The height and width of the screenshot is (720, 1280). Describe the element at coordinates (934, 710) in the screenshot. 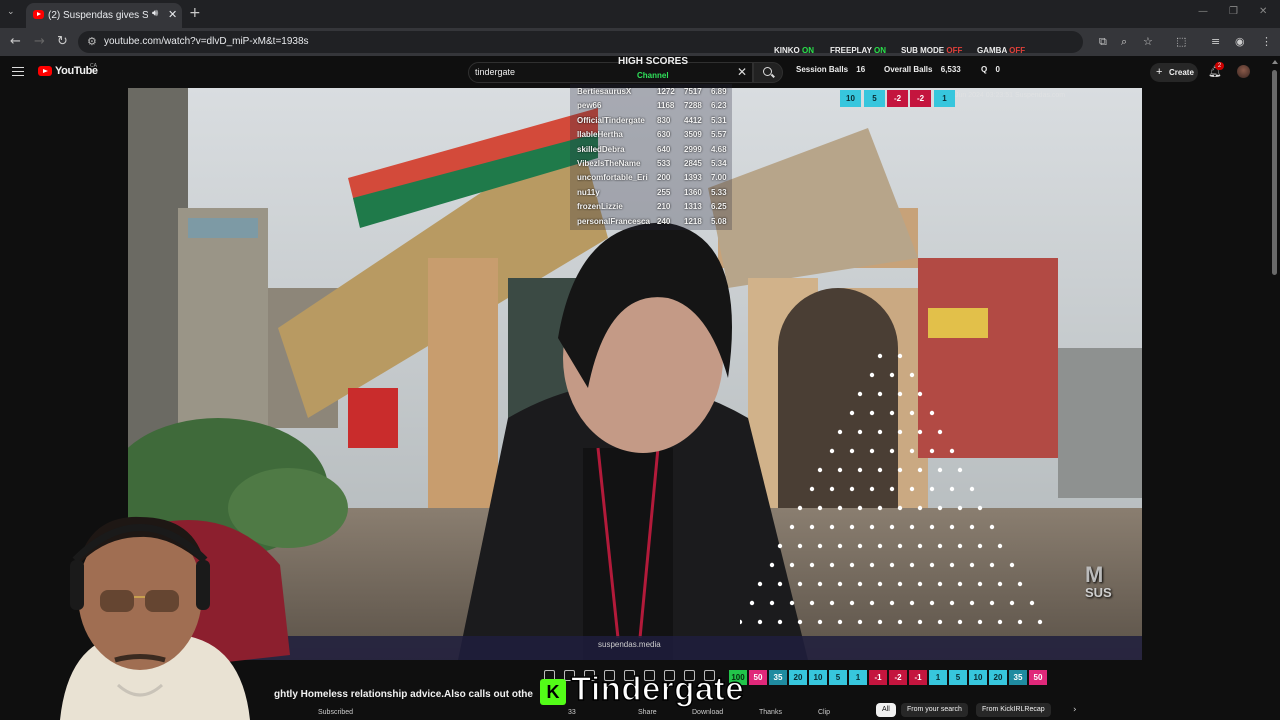

I see `filter-chip-search: From your search` at that location.